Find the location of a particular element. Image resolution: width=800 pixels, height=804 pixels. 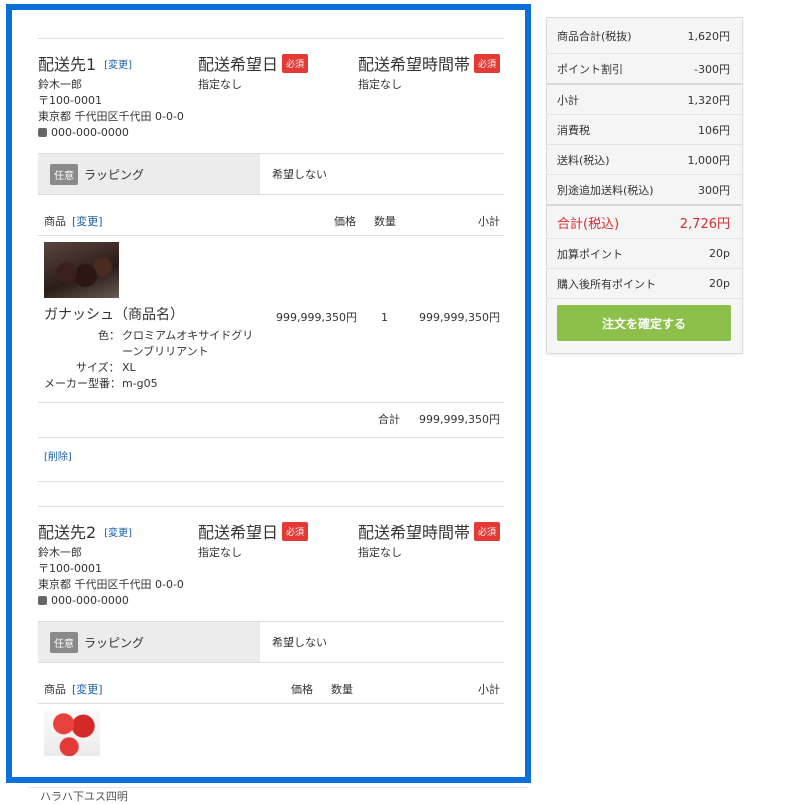

model-label: メーカー型番： is located at coordinates (82, 383).